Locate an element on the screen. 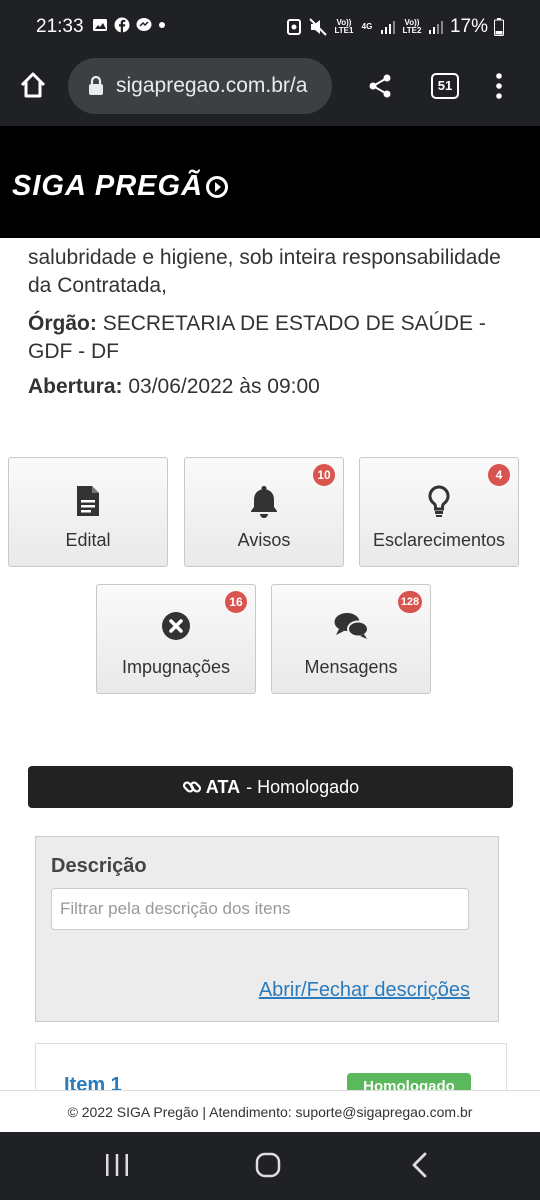 The width and height of the screenshot is (540, 1200). esclarecimentos-button: Esclarecimentos 4 is located at coordinates (439, 512).